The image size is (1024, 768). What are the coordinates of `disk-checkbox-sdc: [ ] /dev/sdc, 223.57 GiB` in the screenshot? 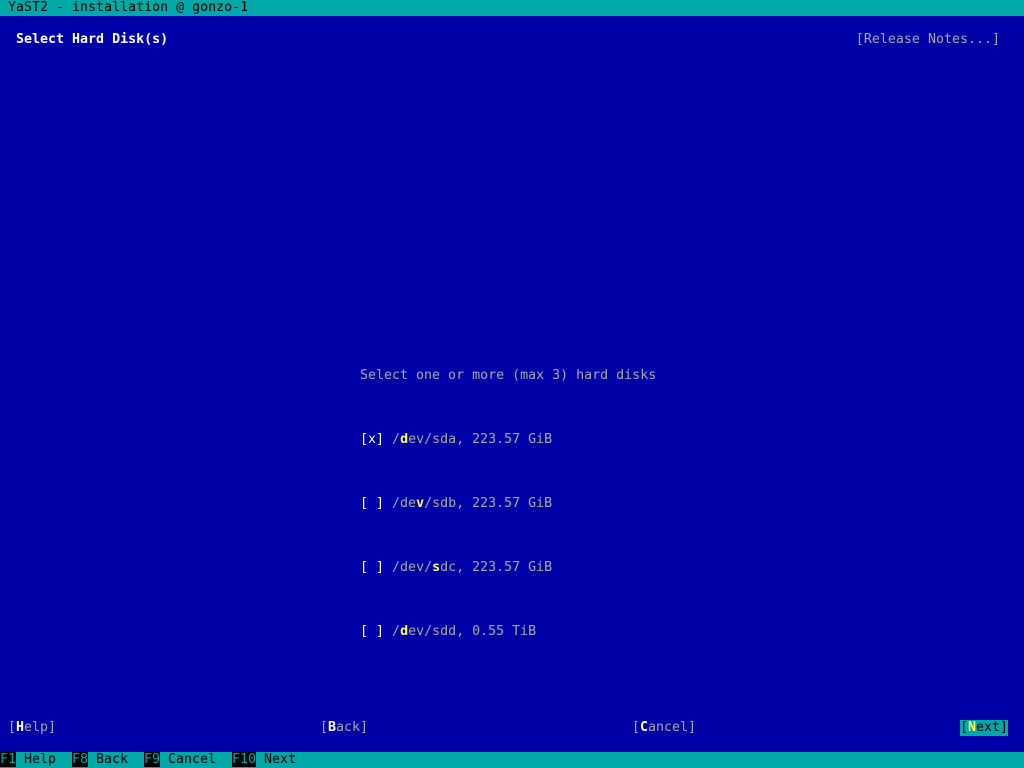 It's located at (508, 568).